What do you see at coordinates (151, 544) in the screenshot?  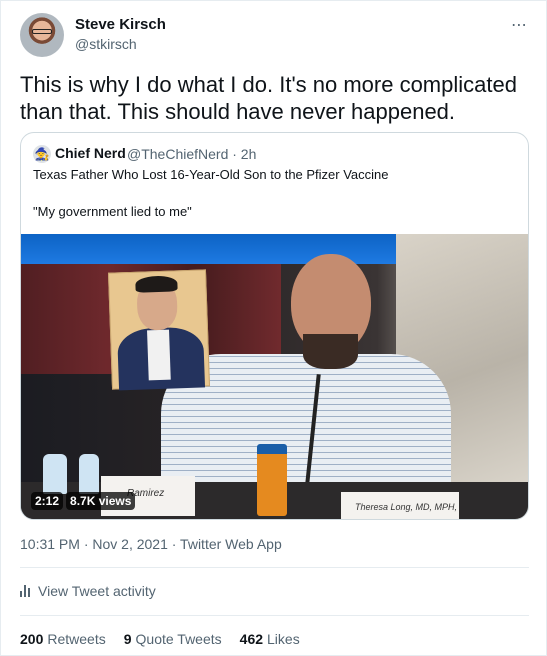 I see `tweet-timestamp: 10:31 PM · Nov 2, 2021 · Twitter Web App` at bounding box center [151, 544].